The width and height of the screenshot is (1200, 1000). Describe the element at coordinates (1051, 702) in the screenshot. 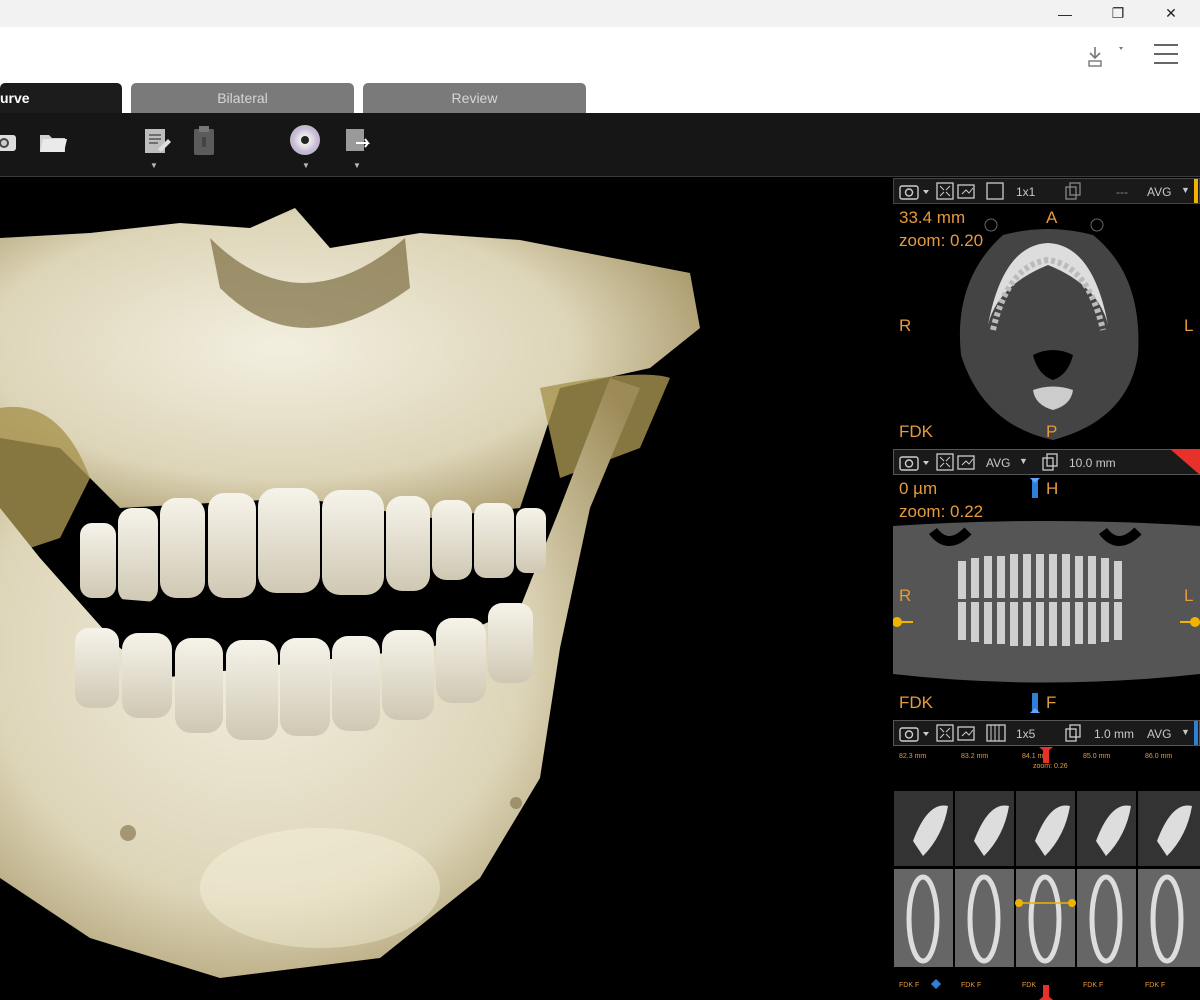

I see `marker-f-label: F` at that location.